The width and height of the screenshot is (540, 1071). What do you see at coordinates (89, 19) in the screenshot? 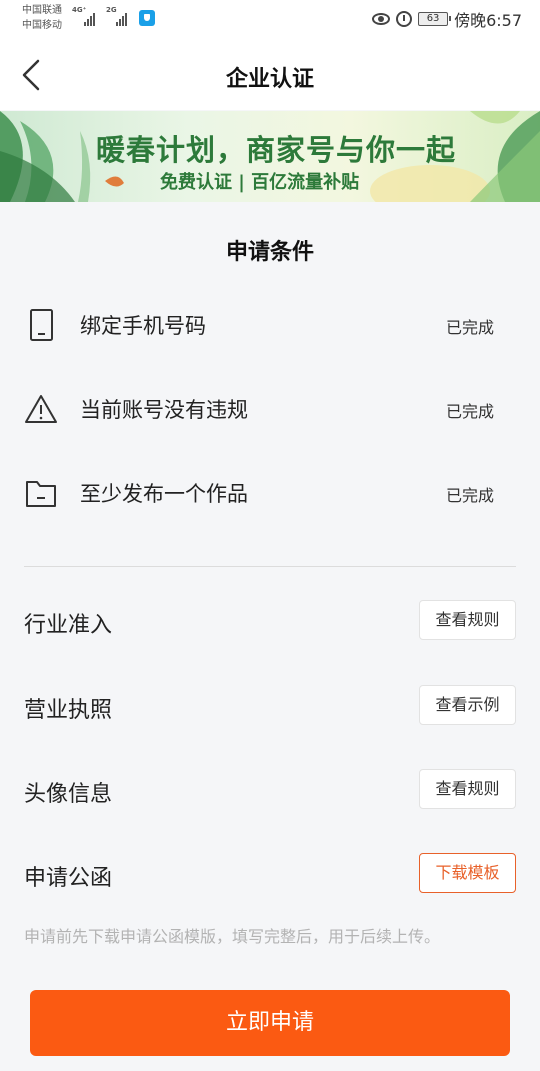
I see `signal-icon` at bounding box center [89, 19].